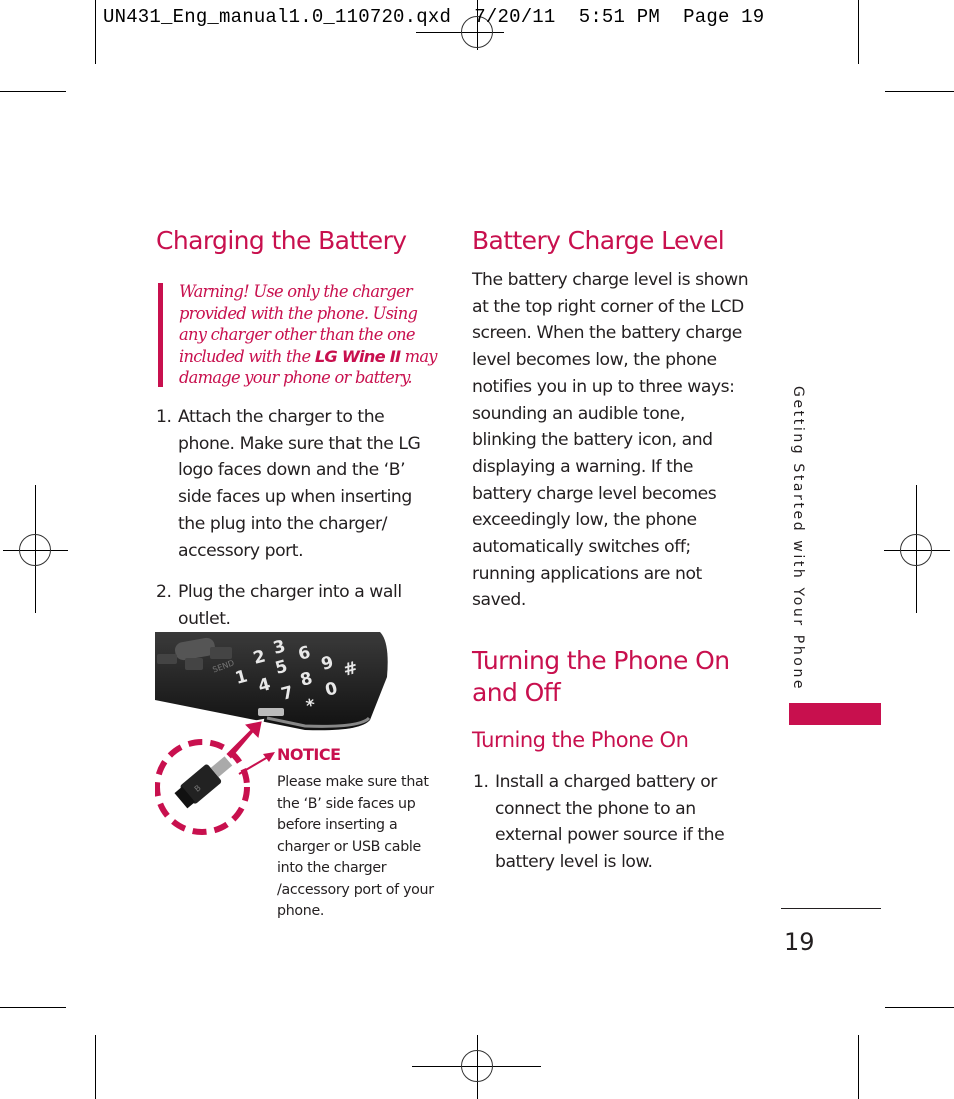  What do you see at coordinates (95, 32) in the screenshot?
I see `crop-mark-top-left-v` at bounding box center [95, 32].